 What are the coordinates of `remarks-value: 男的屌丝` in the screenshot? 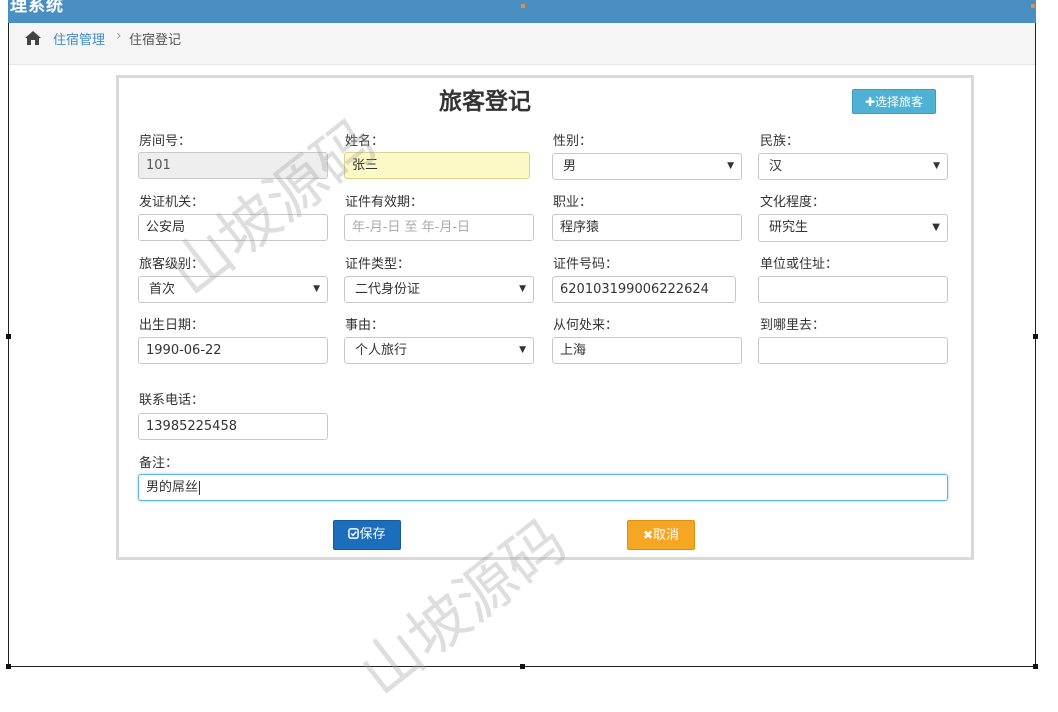 It's located at (172, 487).